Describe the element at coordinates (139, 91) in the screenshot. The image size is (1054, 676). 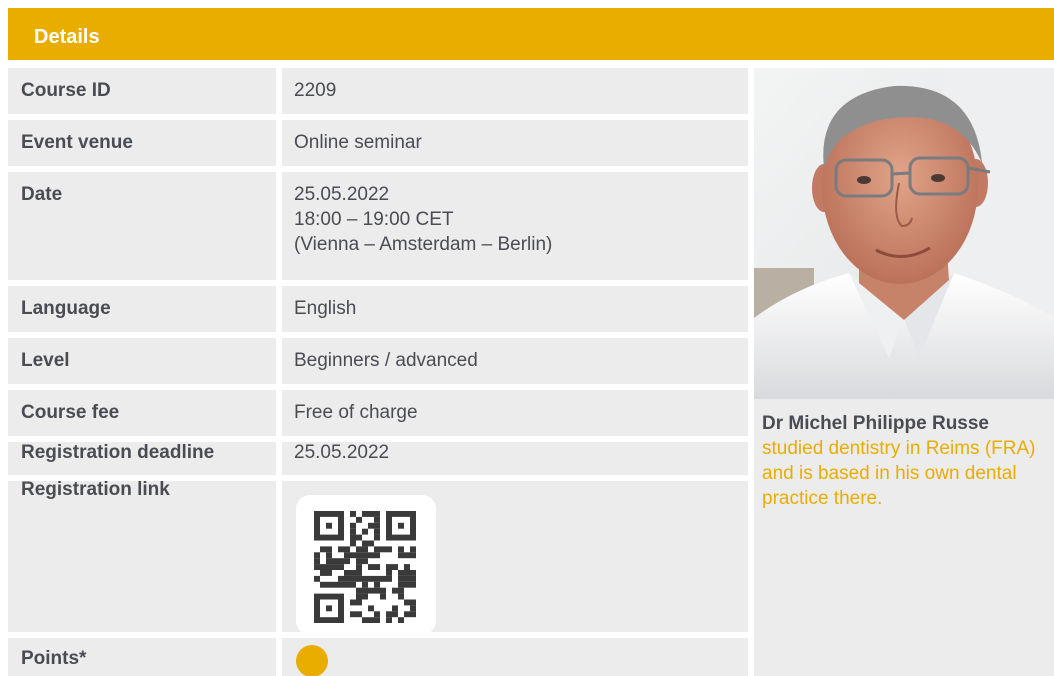
I see `row-label-cell: Course ID` at that location.